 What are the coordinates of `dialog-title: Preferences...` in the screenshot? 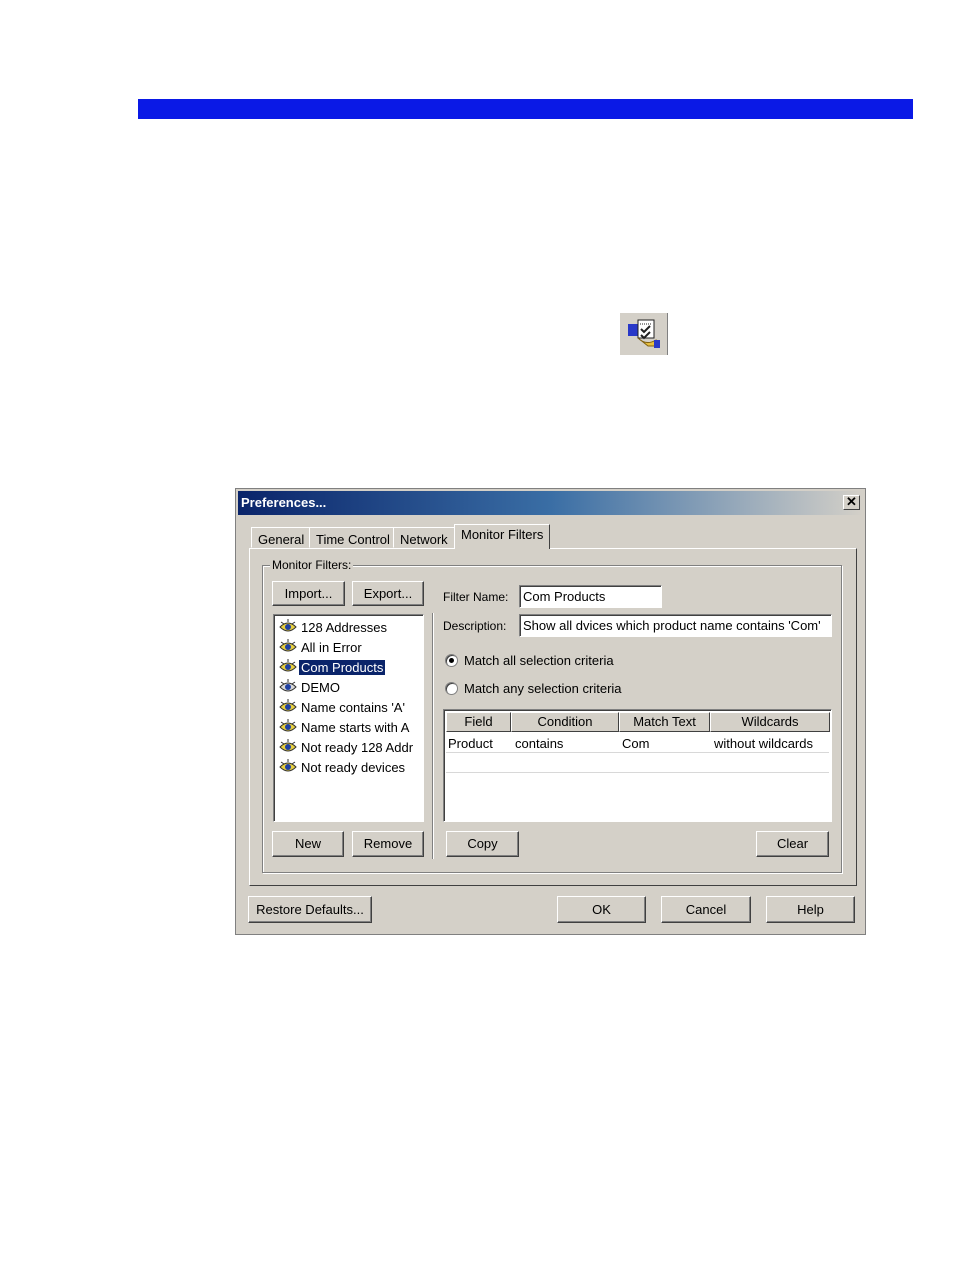 It's located at (284, 502).